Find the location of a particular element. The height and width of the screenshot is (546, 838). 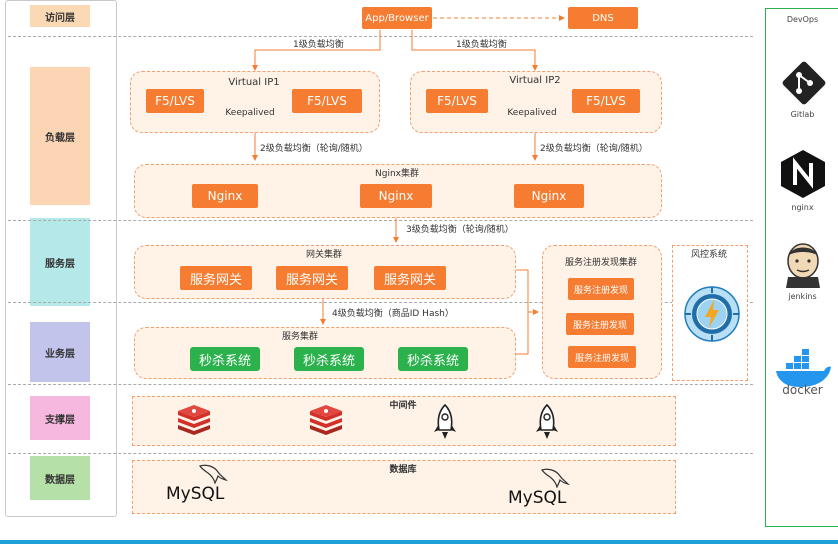

risk-control-icon is located at coordinates (712, 314).